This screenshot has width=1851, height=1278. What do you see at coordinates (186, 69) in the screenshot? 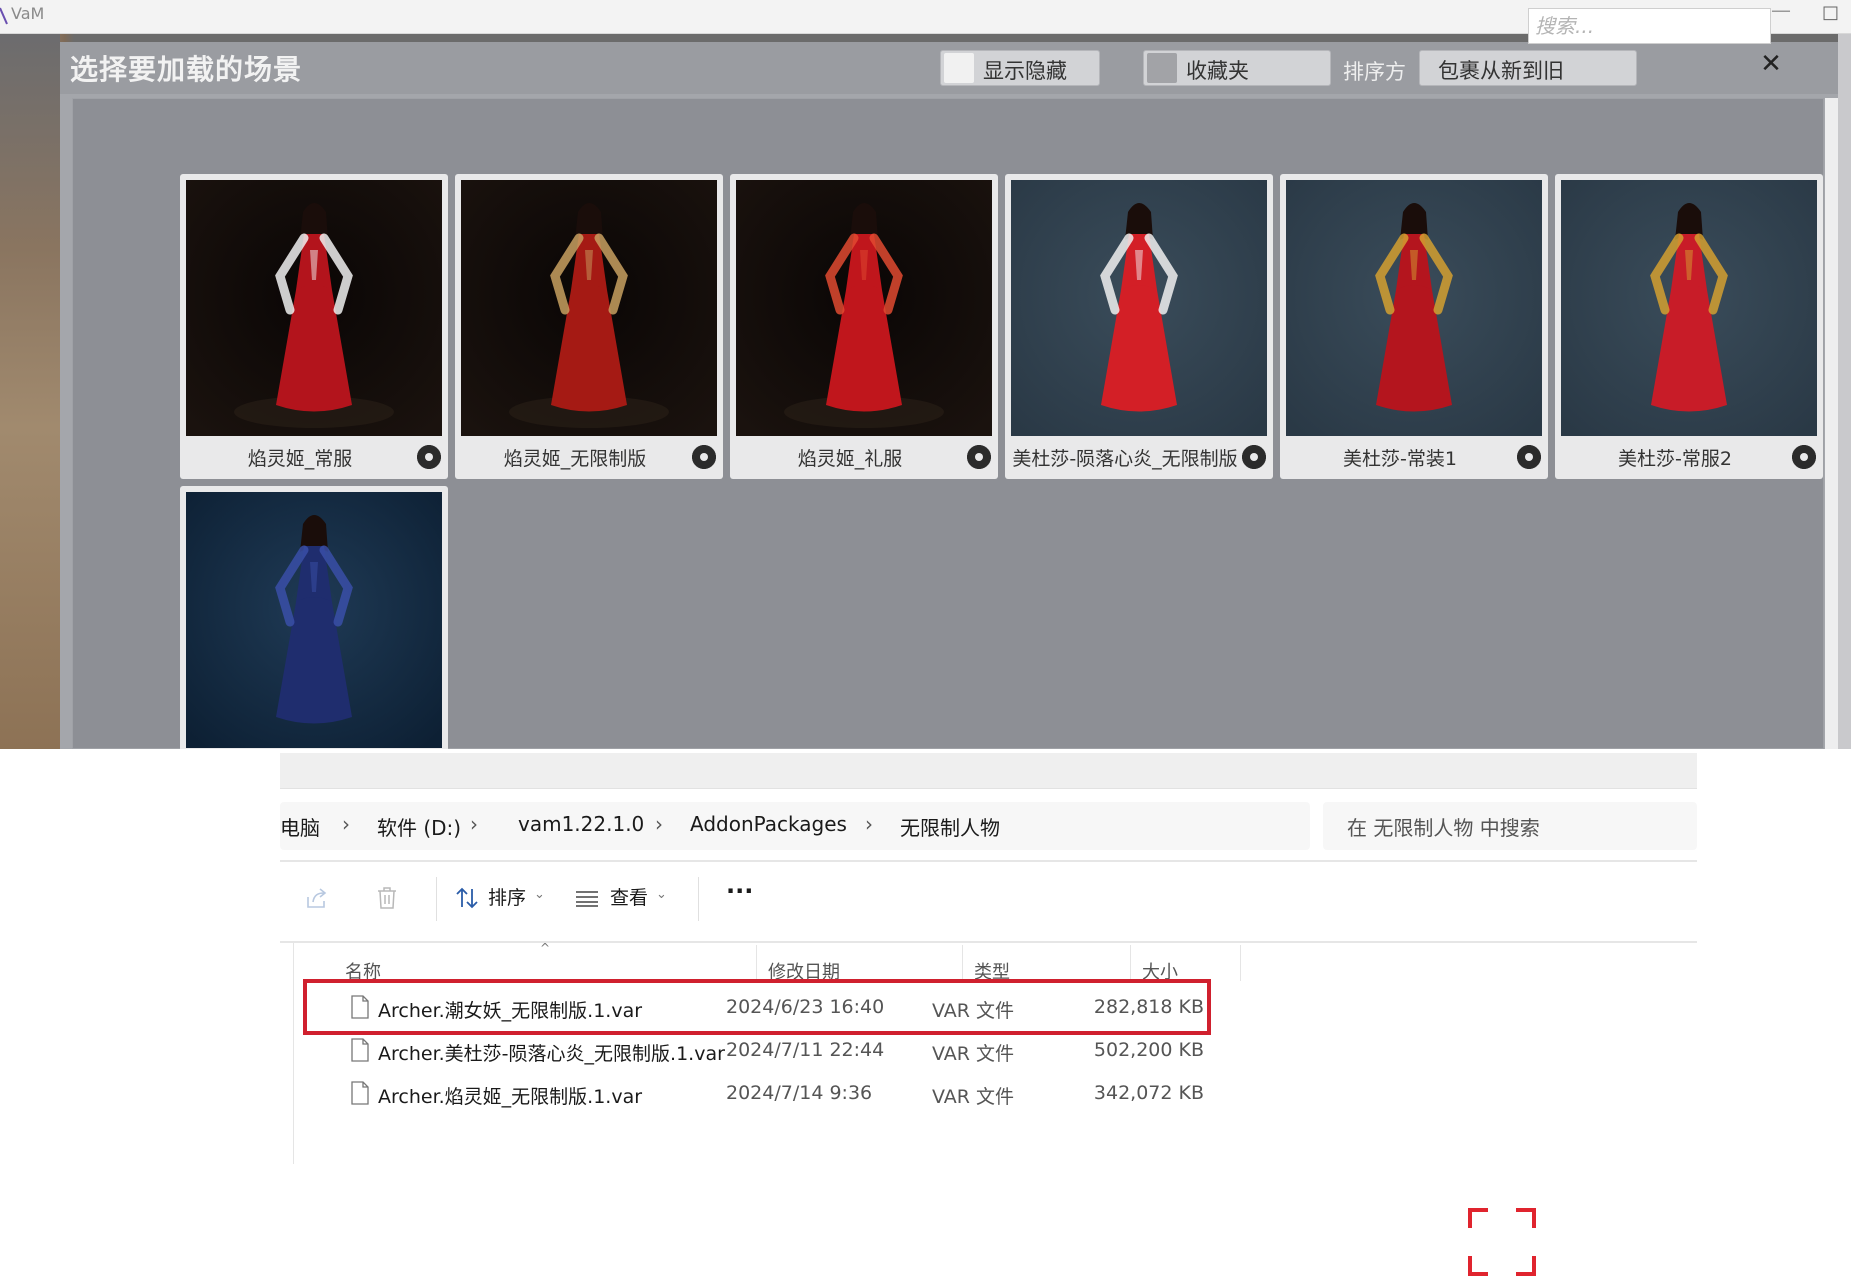
I see `dialog-title: 选择要加载的场景` at bounding box center [186, 69].